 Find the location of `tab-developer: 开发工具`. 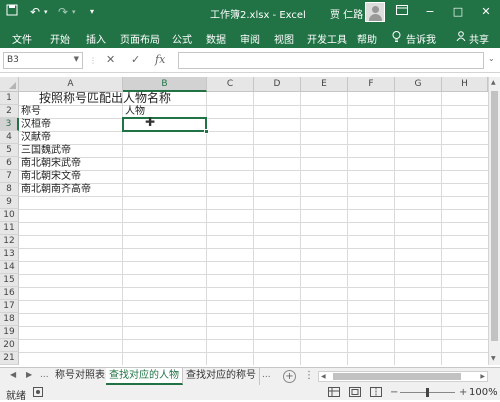

tab-developer: 开发工具 is located at coordinates (327, 38).